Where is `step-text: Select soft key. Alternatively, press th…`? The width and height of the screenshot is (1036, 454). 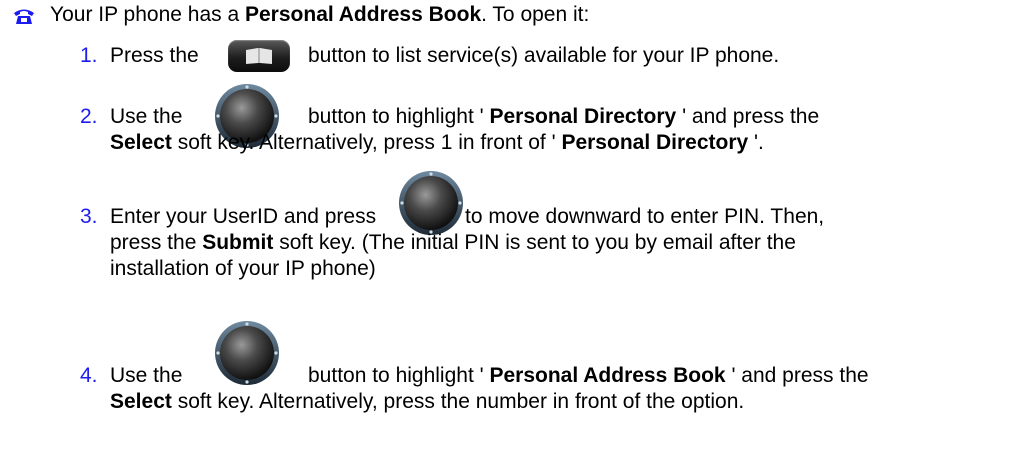
step-text: Select soft key. Alternatively, press th… is located at coordinates (427, 401).